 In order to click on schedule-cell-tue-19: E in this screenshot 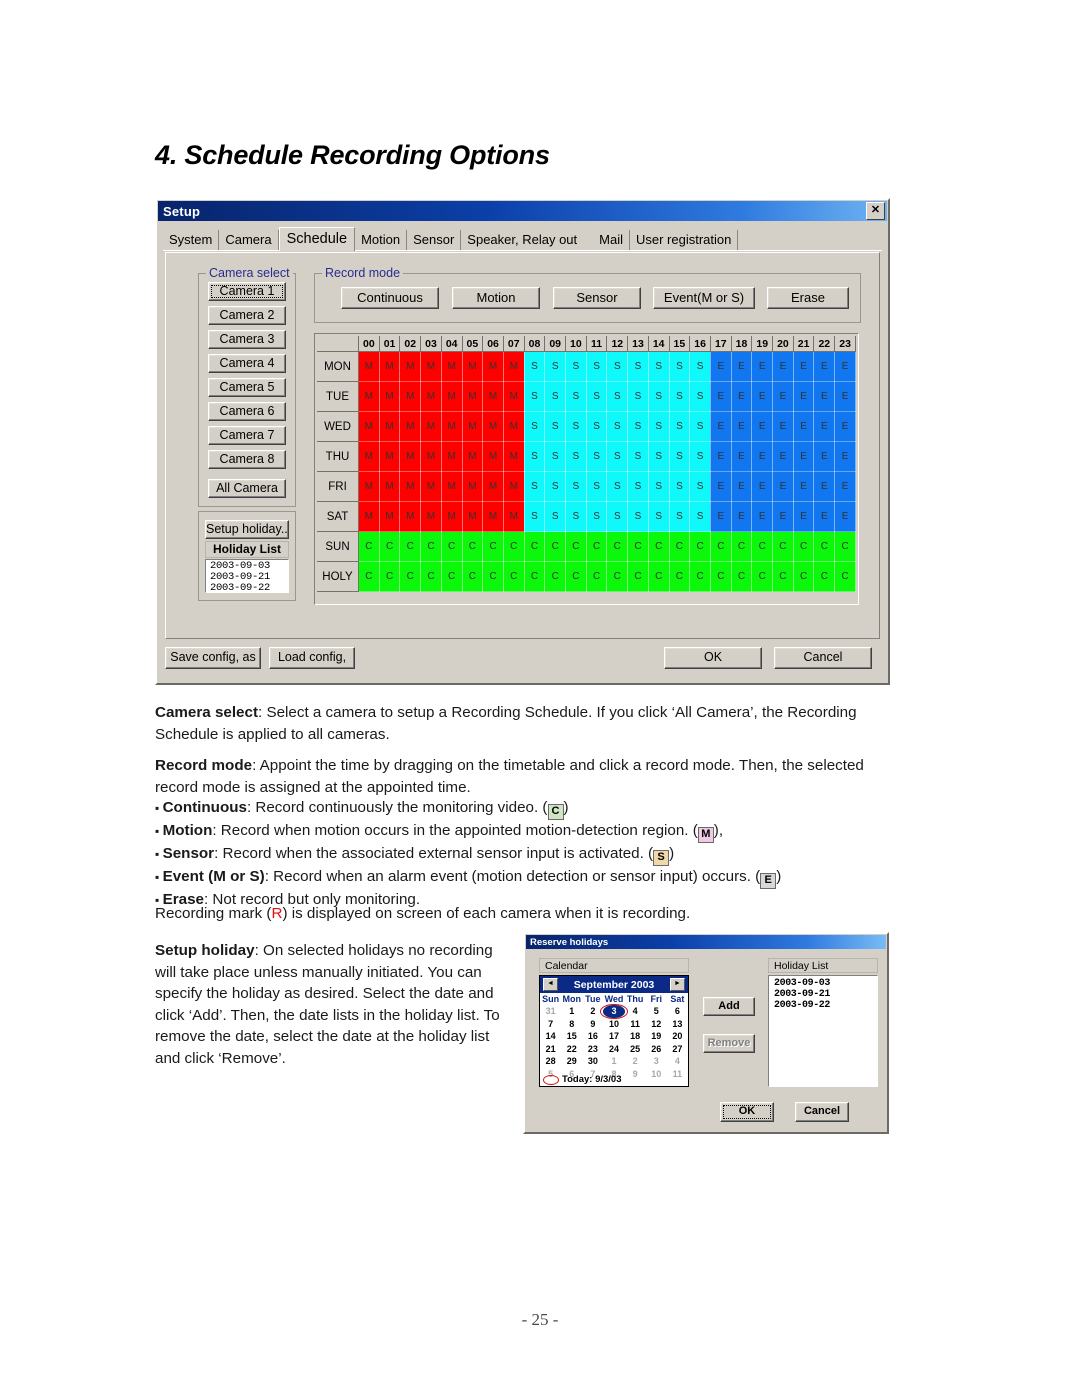, I will do `click(762, 396)`.